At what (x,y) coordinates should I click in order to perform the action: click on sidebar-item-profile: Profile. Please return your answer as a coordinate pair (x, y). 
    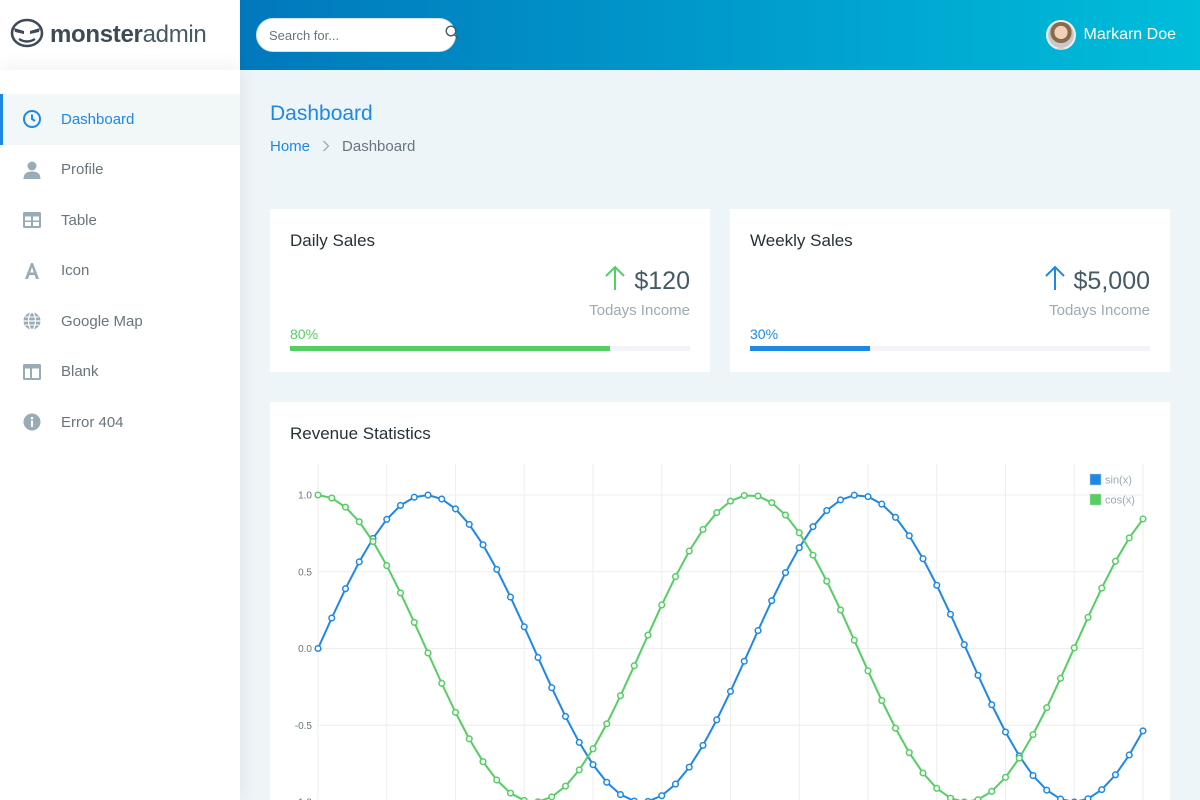
    Looking at the image, I should click on (120, 170).